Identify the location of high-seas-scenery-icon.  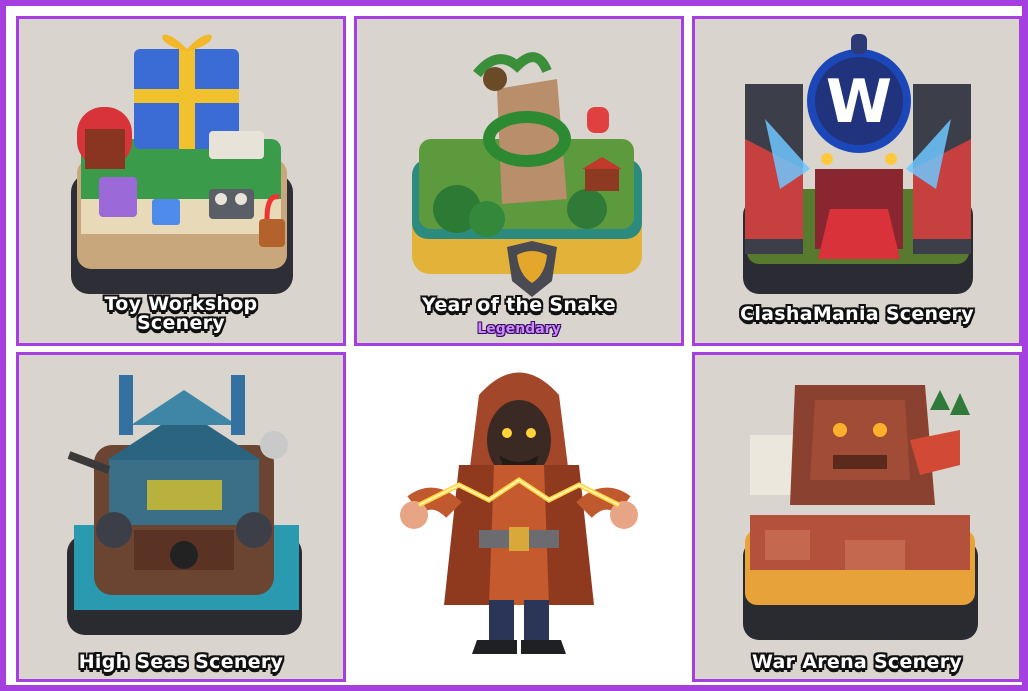
(184, 505).